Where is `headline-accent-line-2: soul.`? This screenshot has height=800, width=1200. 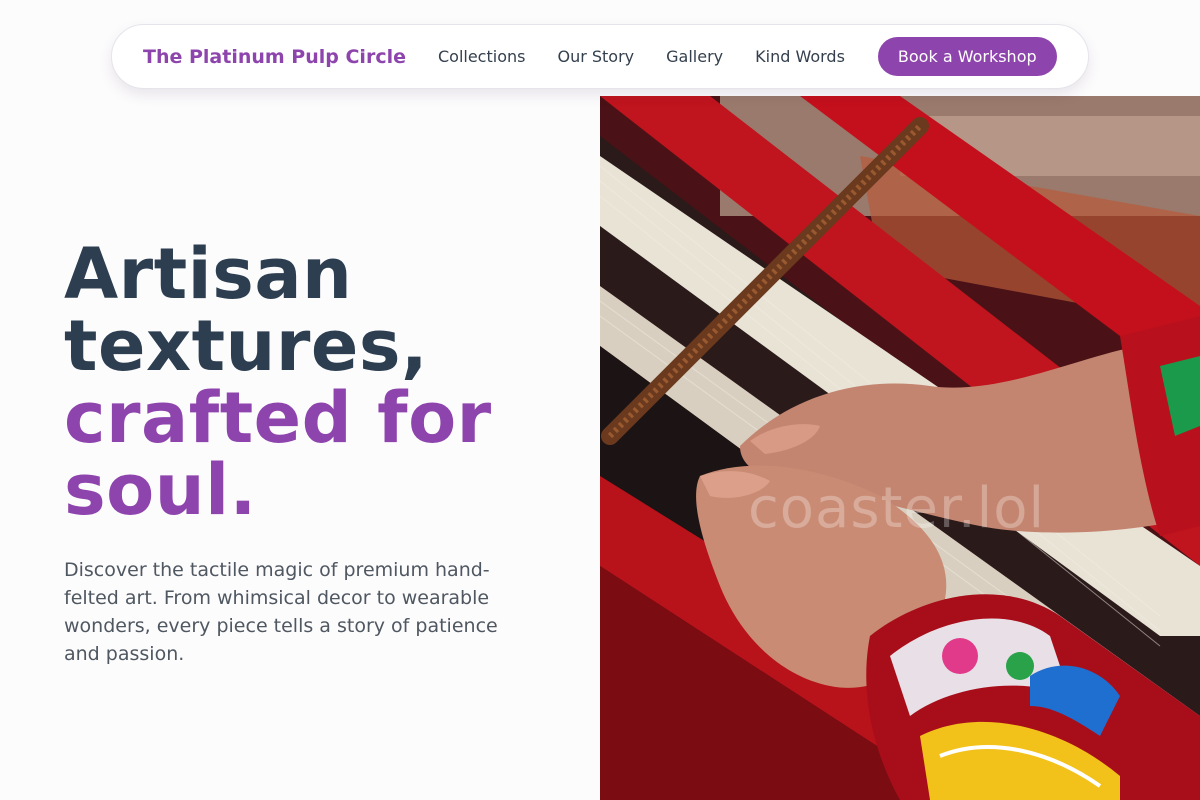
headline-accent-line-2: soul. is located at coordinates (160, 490).